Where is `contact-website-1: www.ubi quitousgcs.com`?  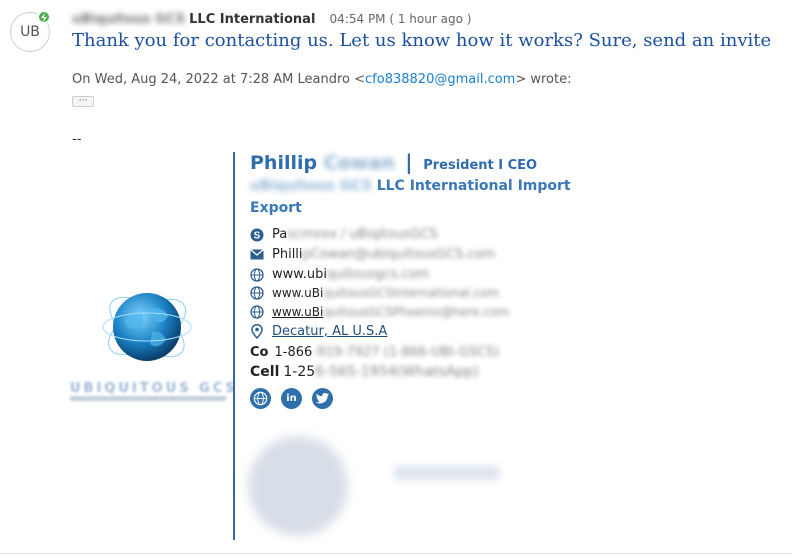
contact-website-1: www.ubi quitousgcs.com is located at coordinates (339, 274).